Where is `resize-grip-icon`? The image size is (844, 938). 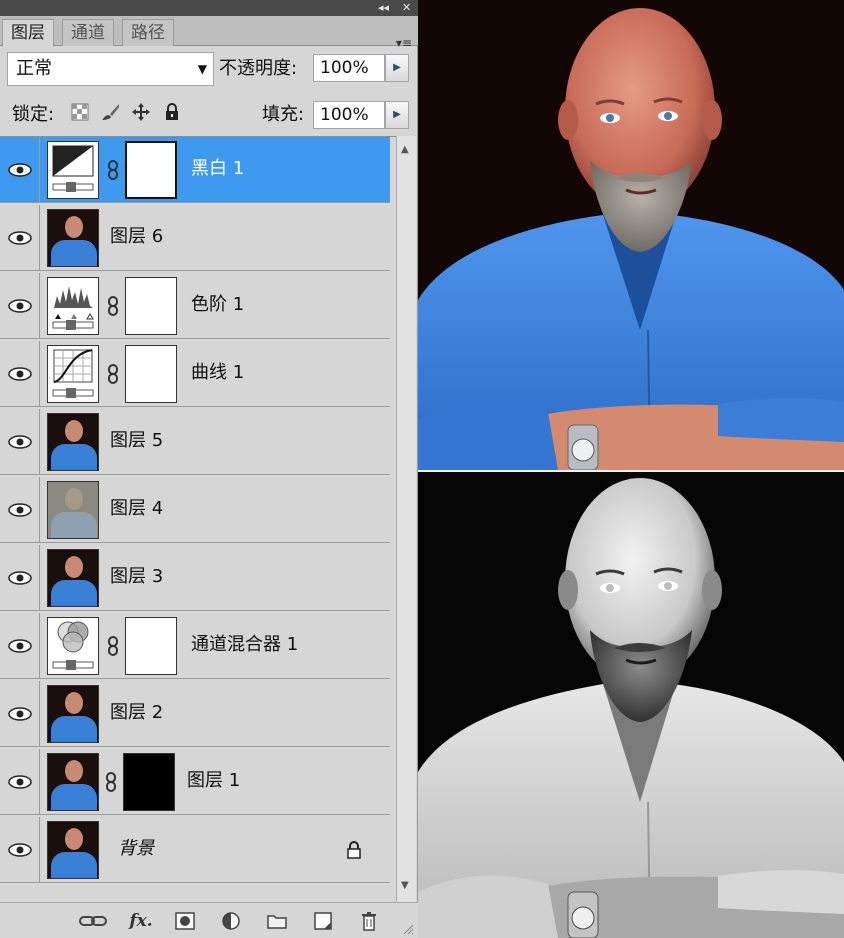
resize-grip-icon is located at coordinates (408, 929).